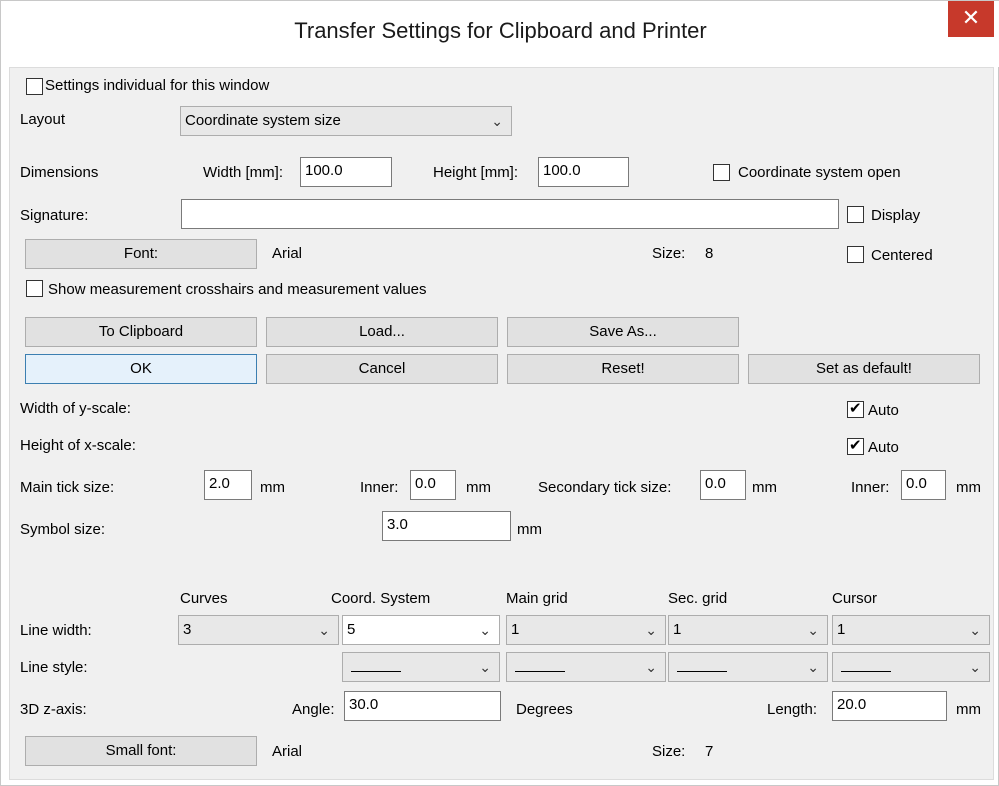 Image resolution: width=999 pixels, height=786 pixels. What do you see at coordinates (883, 410) in the screenshot?
I see `y-scale-auto-label: Auto` at bounding box center [883, 410].